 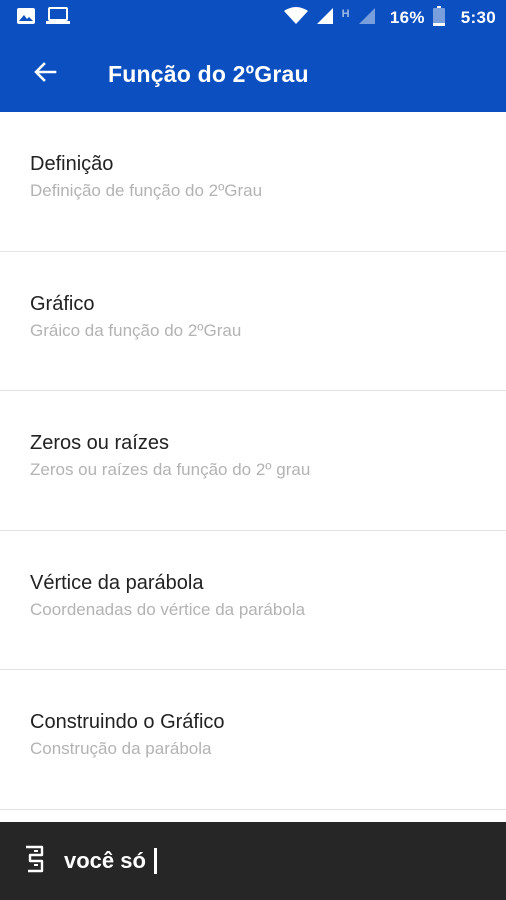 What do you see at coordinates (45, 74) in the screenshot?
I see `arrow-back-icon` at bounding box center [45, 74].